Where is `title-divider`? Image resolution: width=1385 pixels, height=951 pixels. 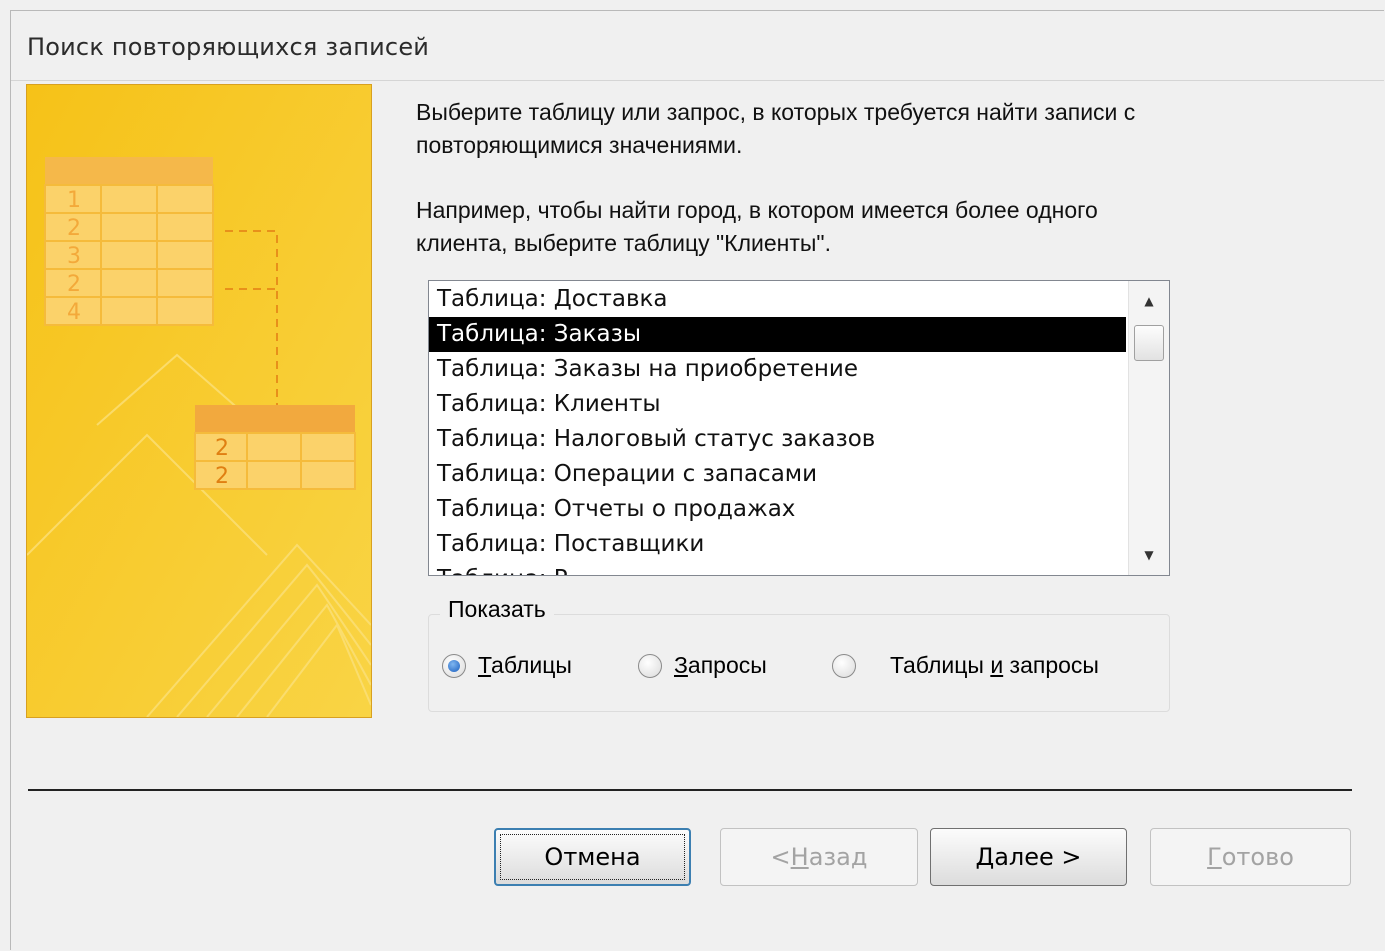
title-divider is located at coordinates (697, 80).